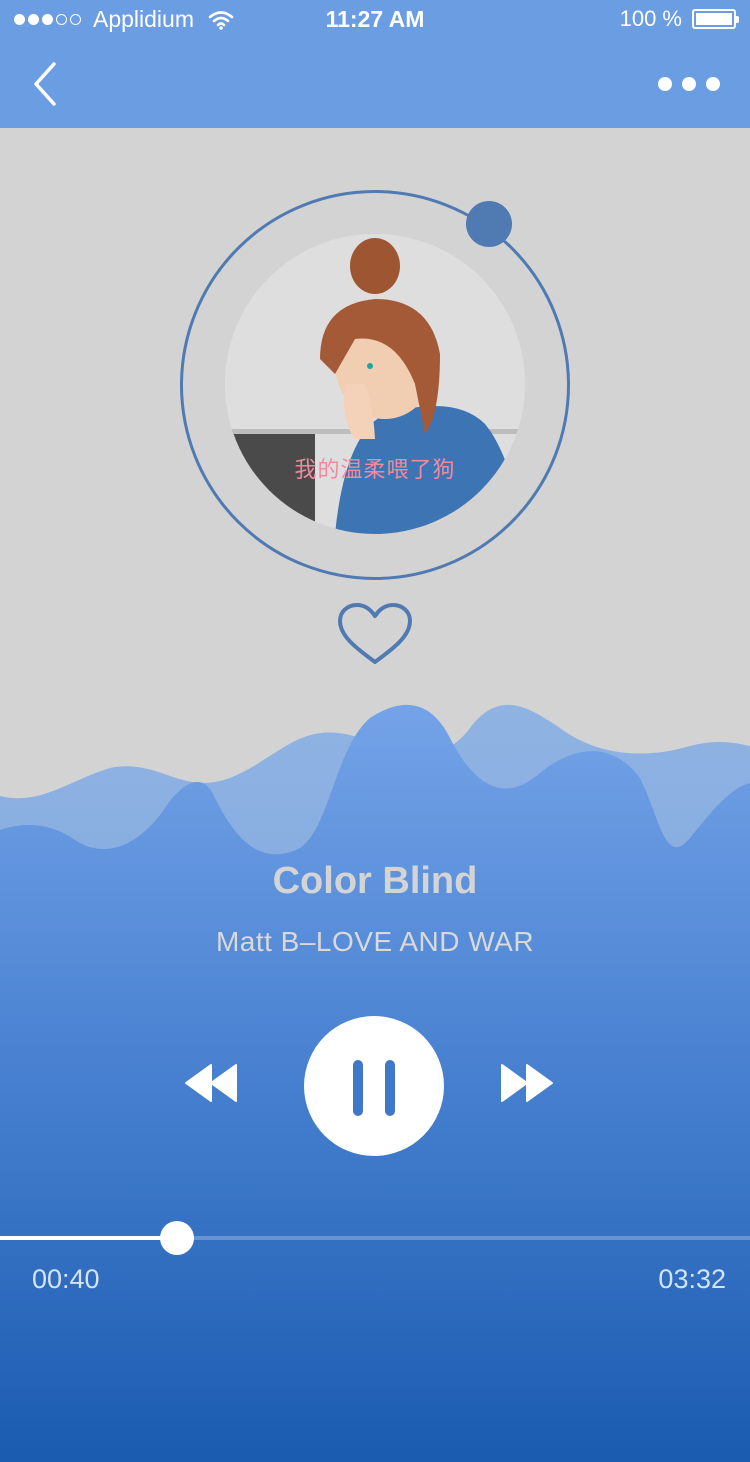  Describe the element at coordinates (88, 1238) in the screenshot. I see `seek-bar-progress` at that location.